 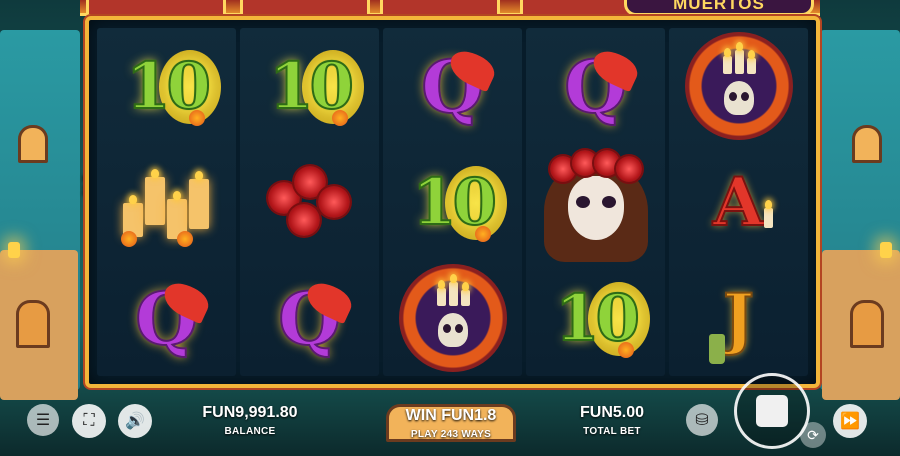 I want to click on balance-display: FUN9,991.80 BALANCE, so click(x=250, y=420).